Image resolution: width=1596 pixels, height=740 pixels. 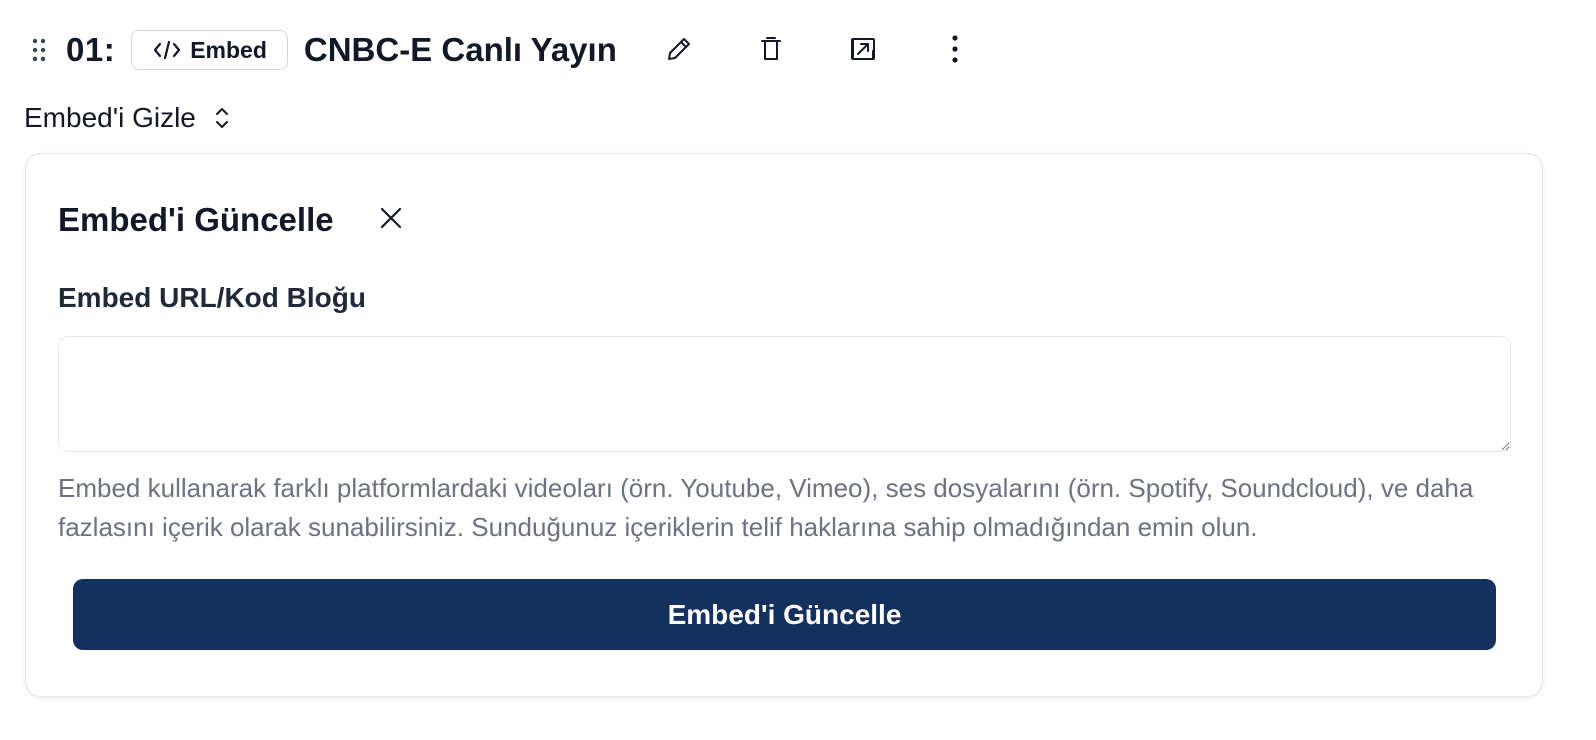 I want to click on more-vertical-icon, so click(x=955, y=50).